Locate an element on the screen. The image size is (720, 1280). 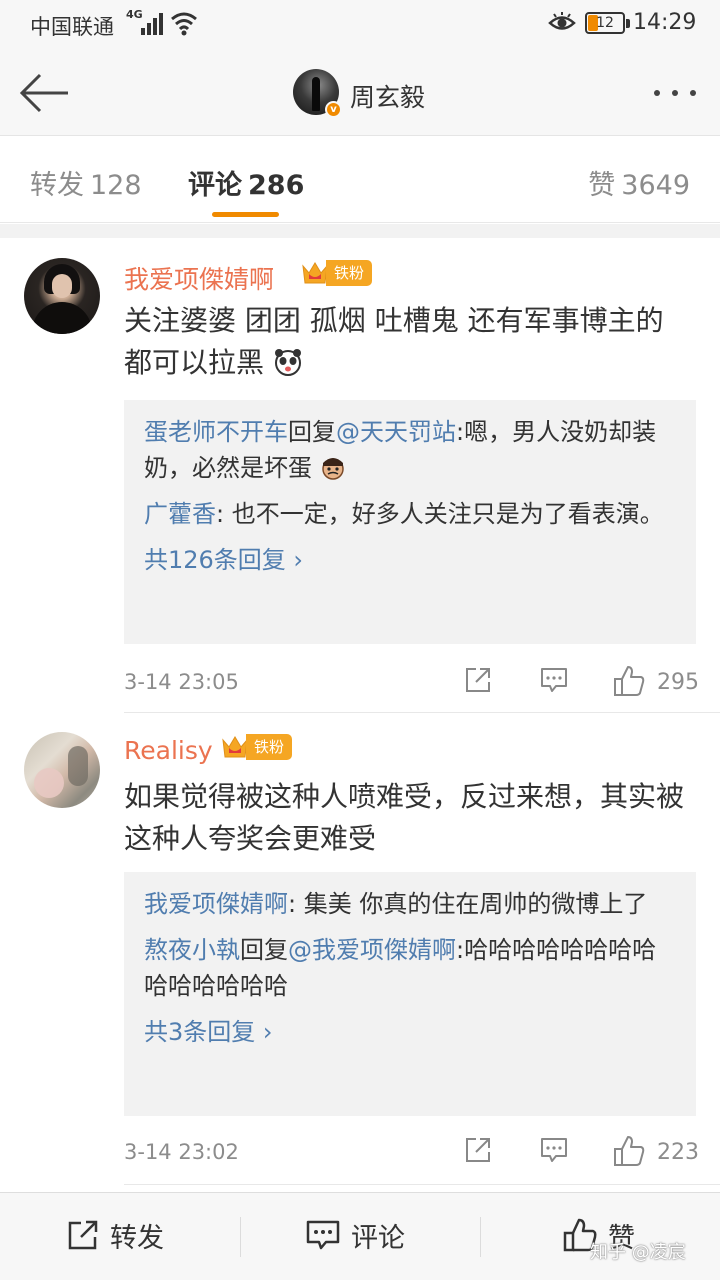
reply-user: 熬夜小執 is located at coordinates (192, 950).